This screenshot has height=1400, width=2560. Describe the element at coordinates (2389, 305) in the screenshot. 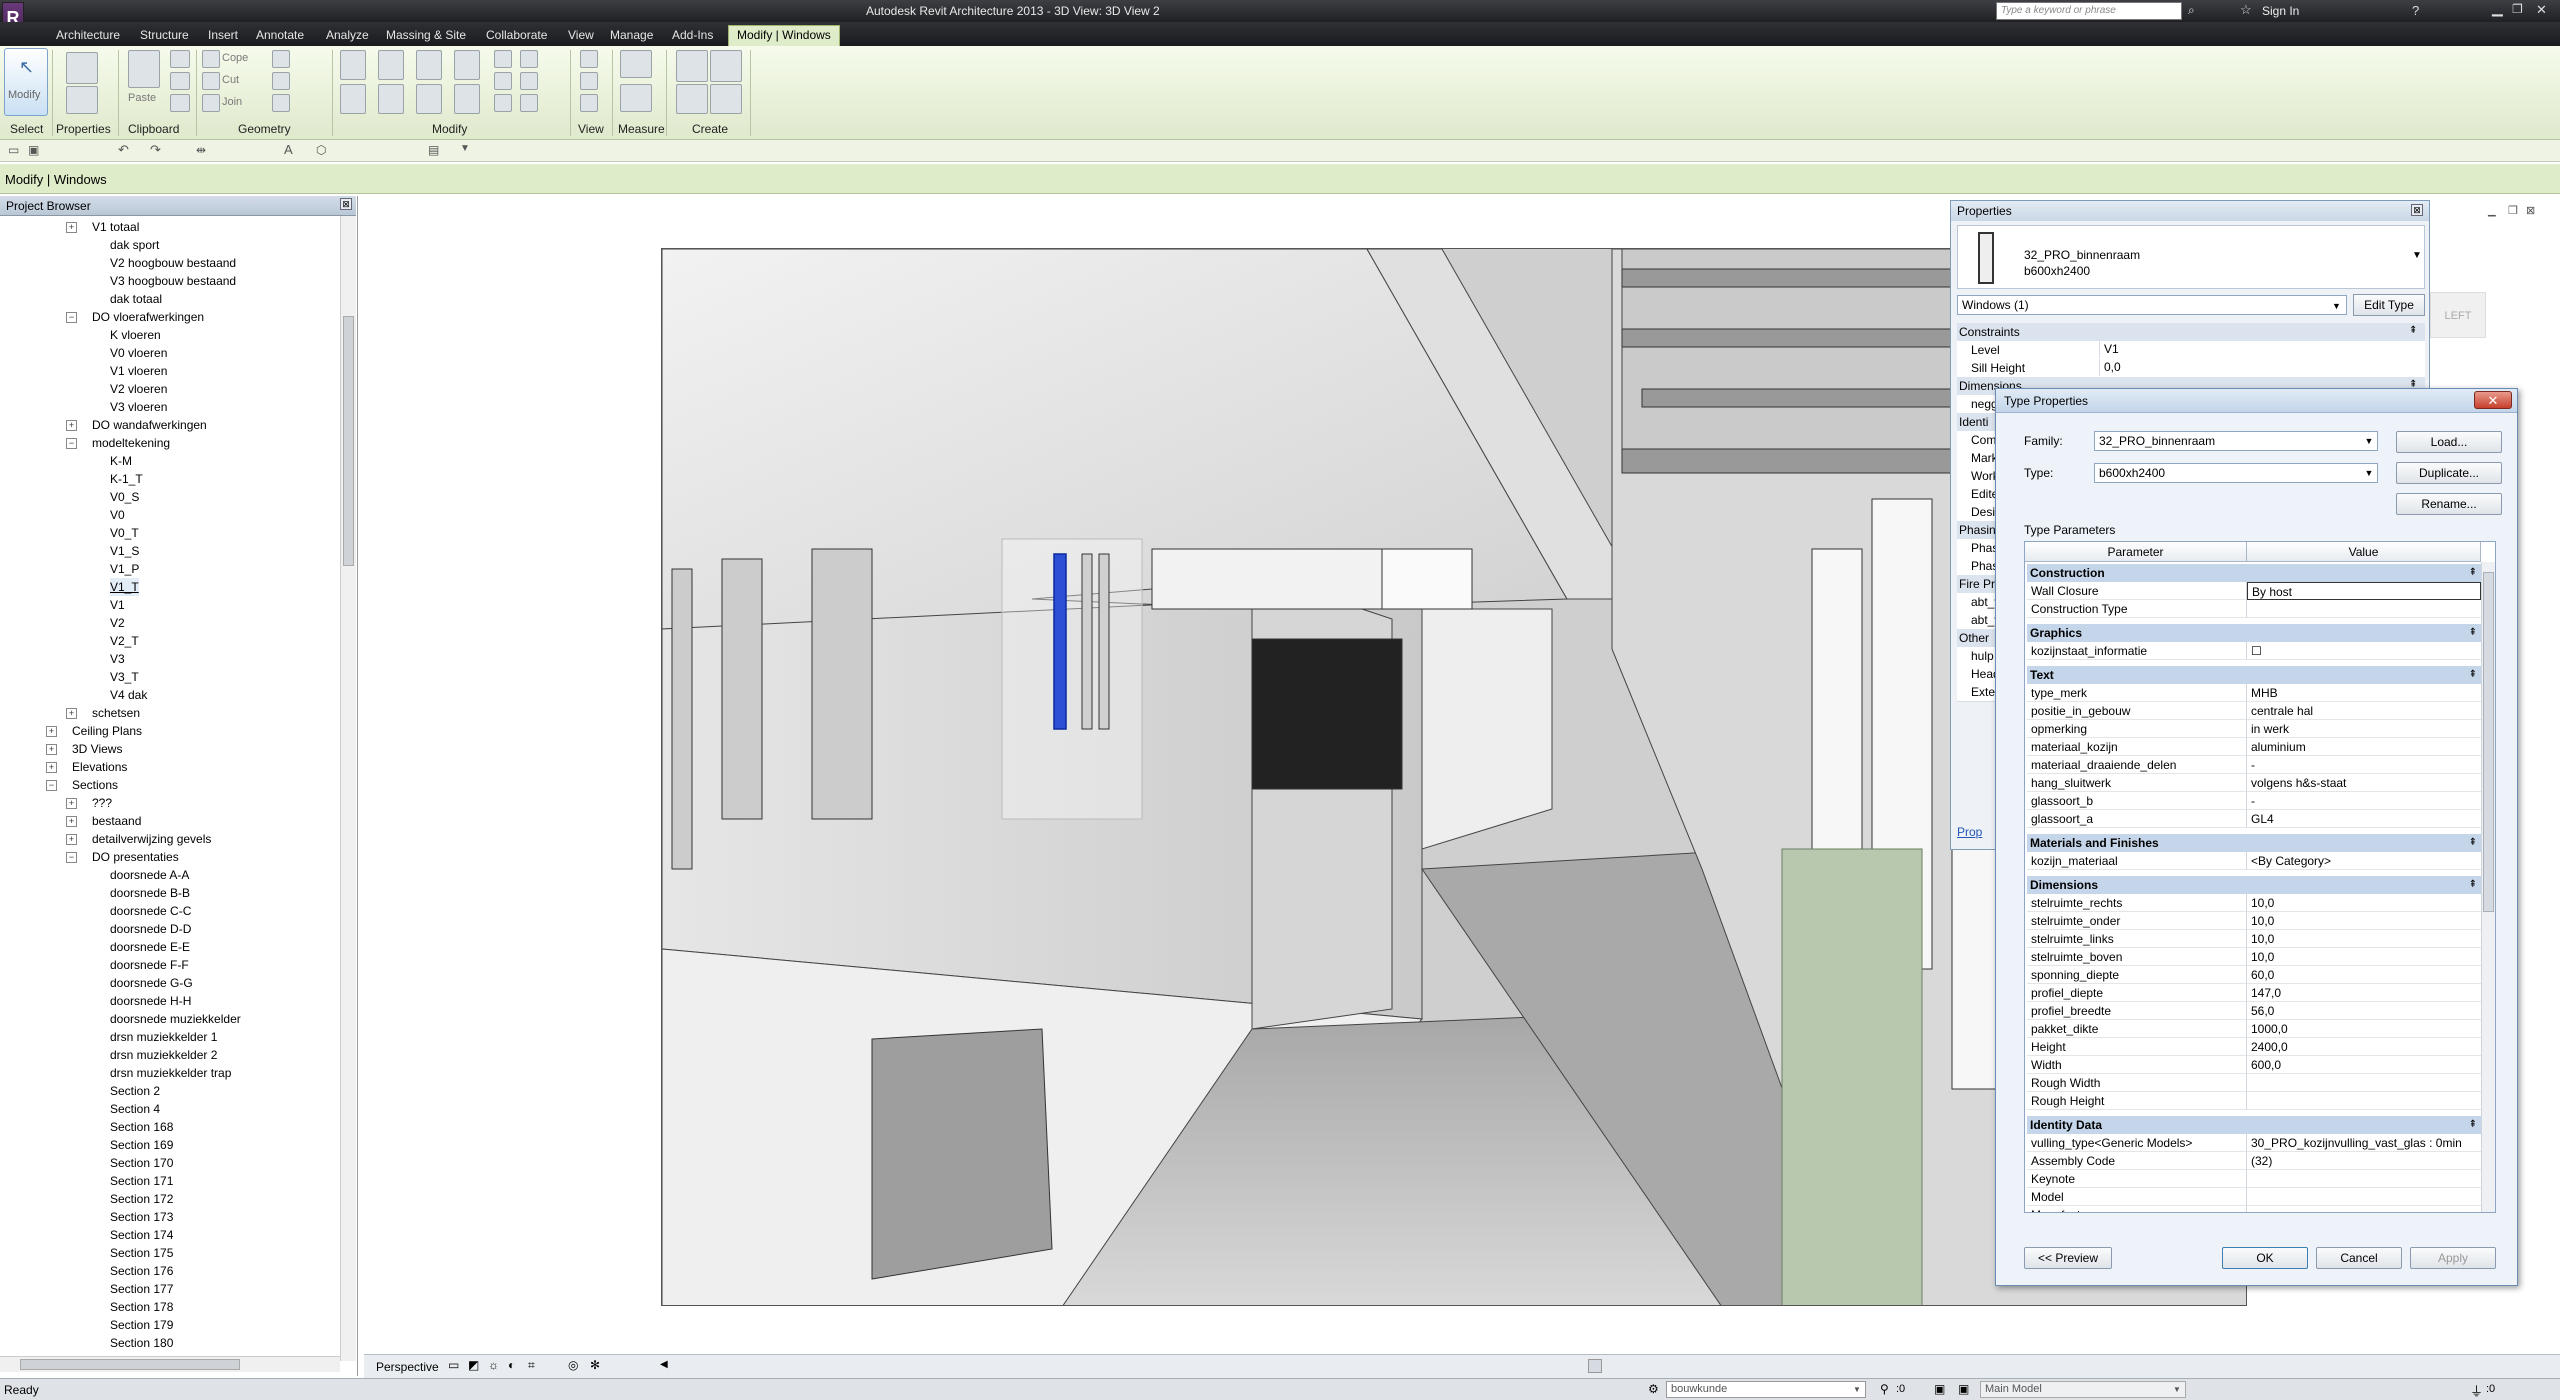

I see `edit-type-button: Edit Type` at that location.